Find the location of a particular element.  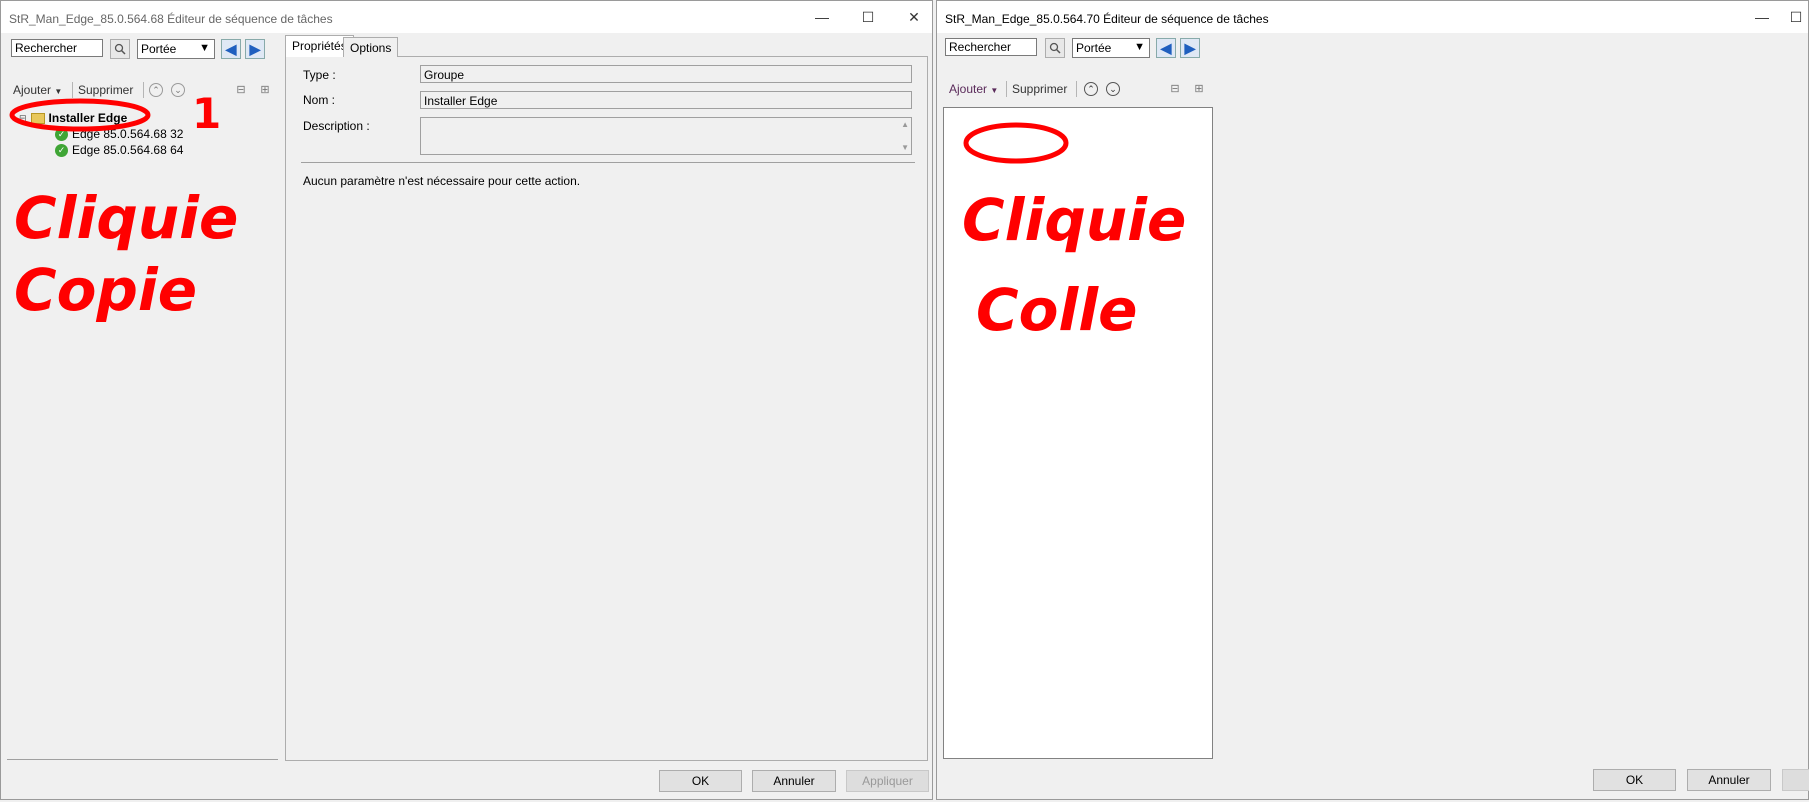

scroll-down-icon: ▼ is located at coordinates (905, 147).